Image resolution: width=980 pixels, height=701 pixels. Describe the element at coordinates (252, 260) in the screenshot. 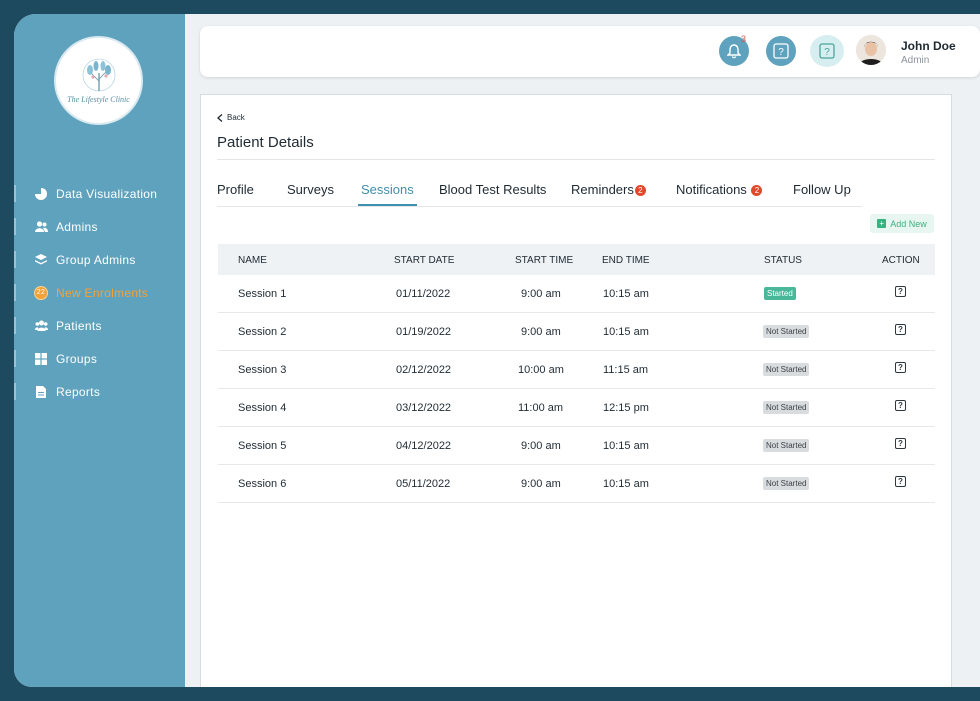

I see `column-header-name: NAME` at that location.